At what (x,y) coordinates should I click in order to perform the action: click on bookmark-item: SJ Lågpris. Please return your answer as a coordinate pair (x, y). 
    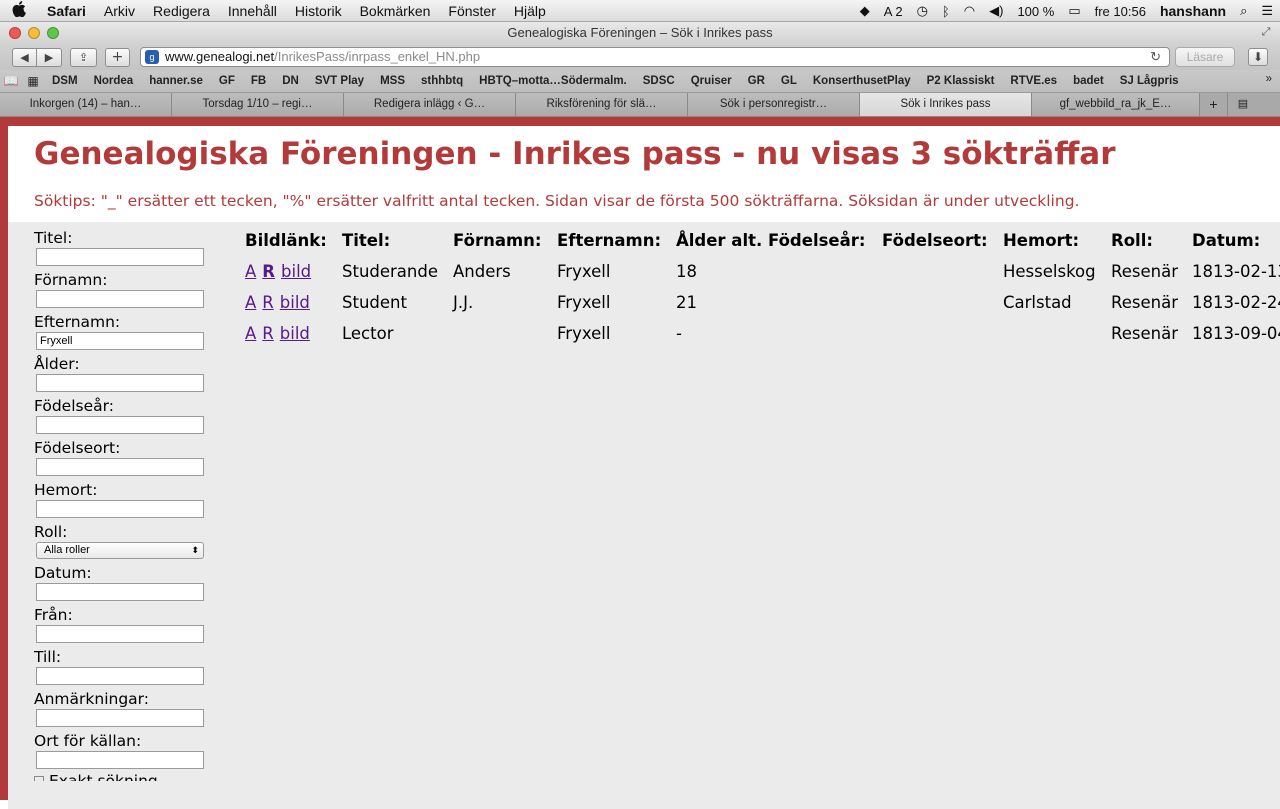
    Looking at the image, I should click on (1149, 81).